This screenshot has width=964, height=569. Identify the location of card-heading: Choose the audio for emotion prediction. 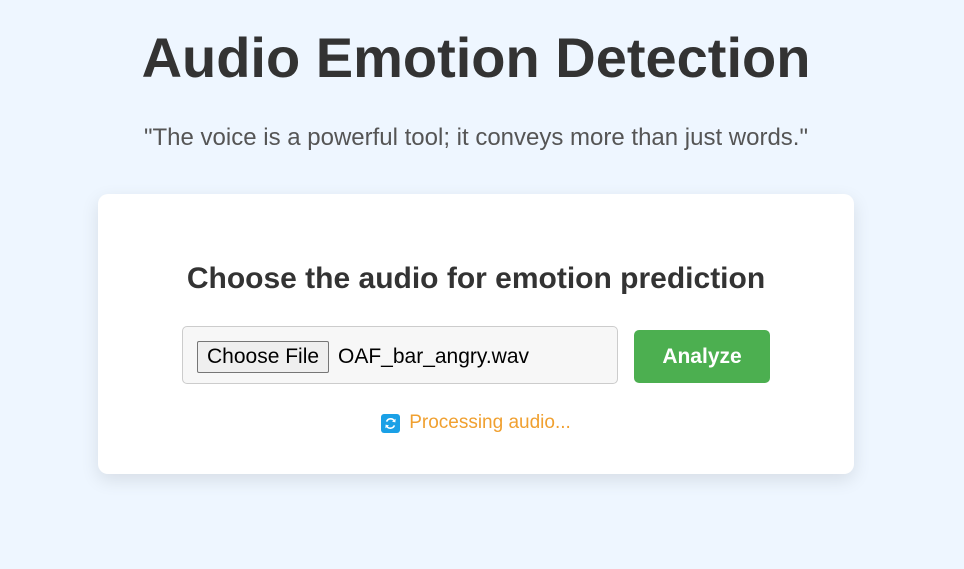
(476, 278).